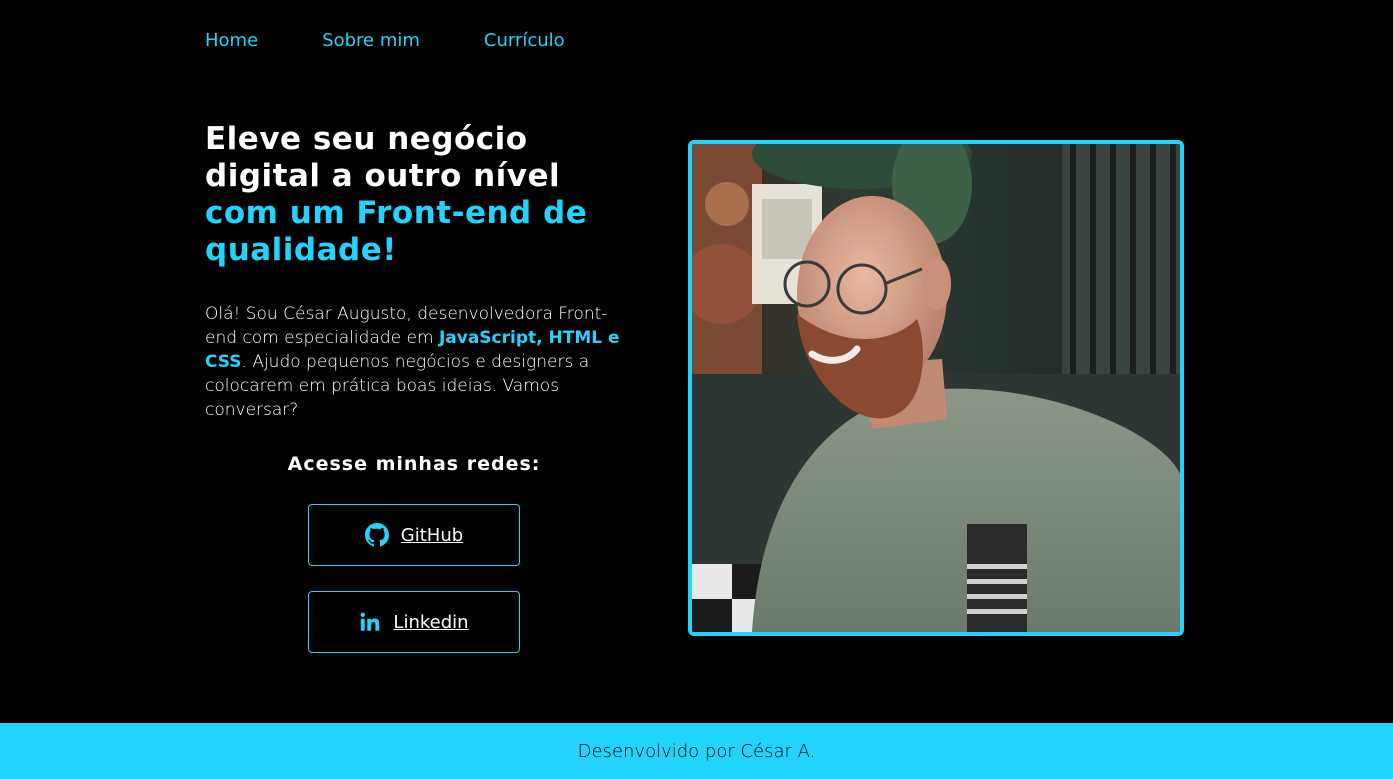 The height and width of the screenshot is (779, 1393). Describe the element at coordinates (396, 213) in the screenshot. I see `headline-line-3: com um Front-end de` at that location.